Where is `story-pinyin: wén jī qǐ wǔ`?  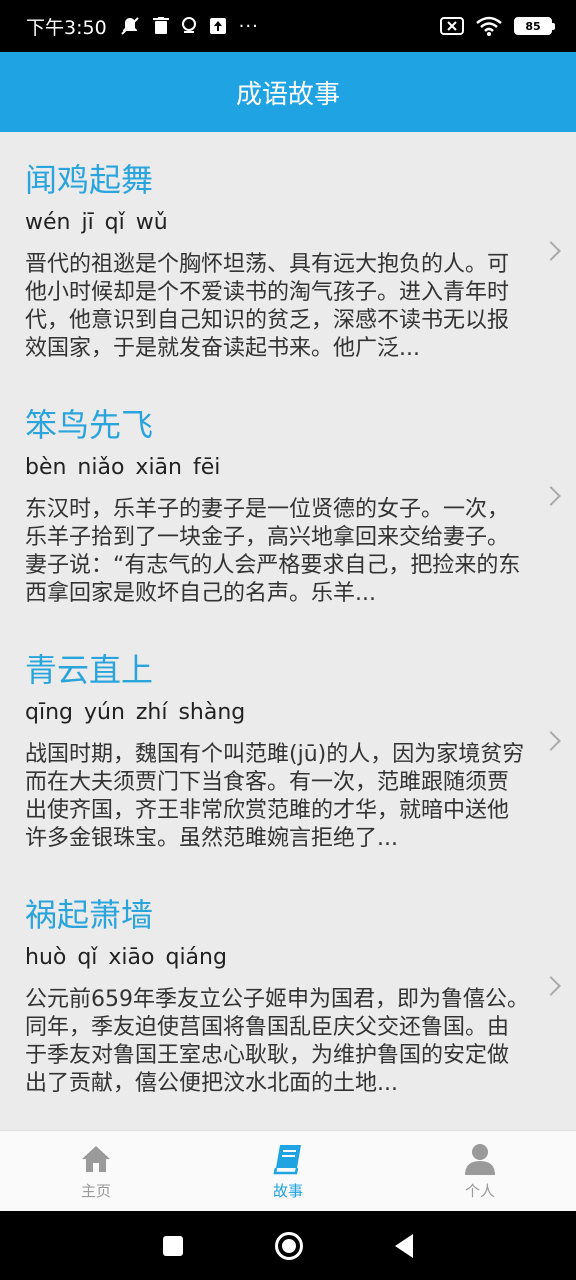 story-pinyin: wén jī qǐ wǔ is located at coordinates (96, 222).